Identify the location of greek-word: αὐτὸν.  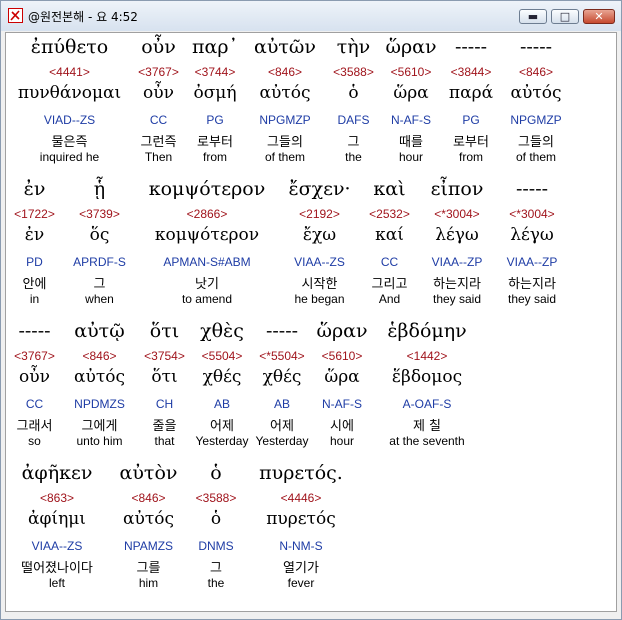
(148, 473).